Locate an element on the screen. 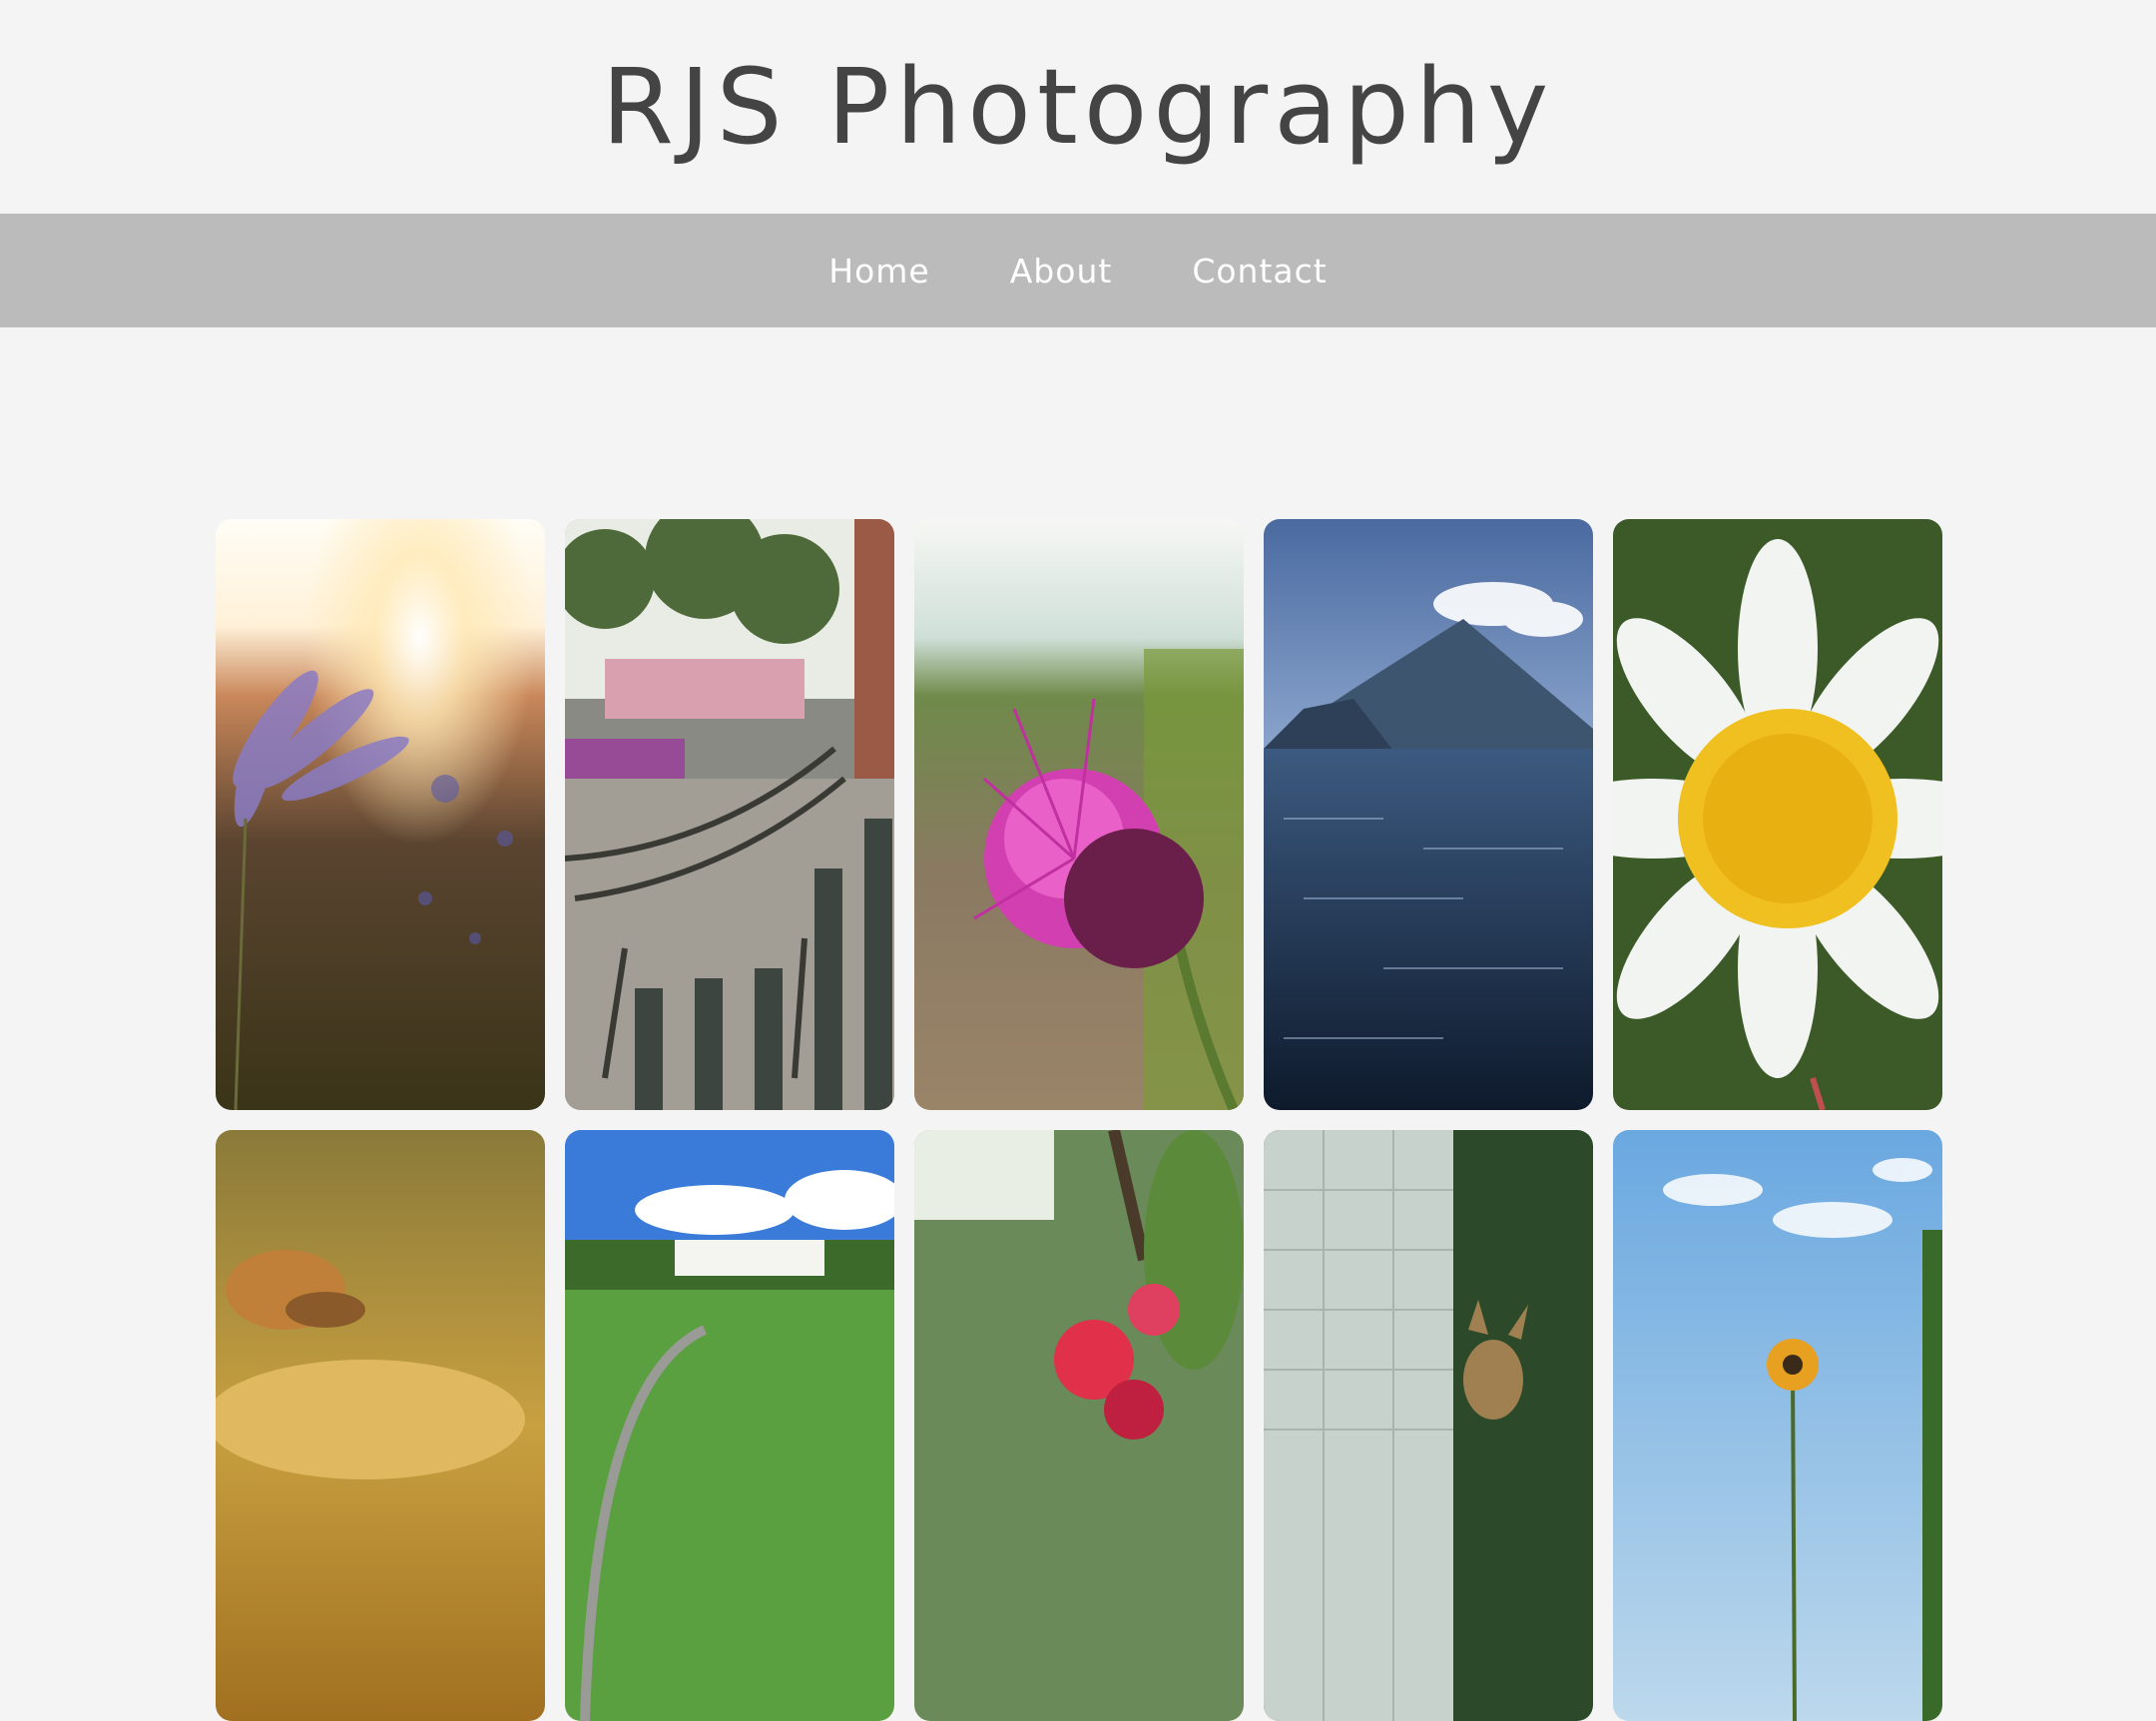  photo-card-thistle is located at coordinates (1079, 814).